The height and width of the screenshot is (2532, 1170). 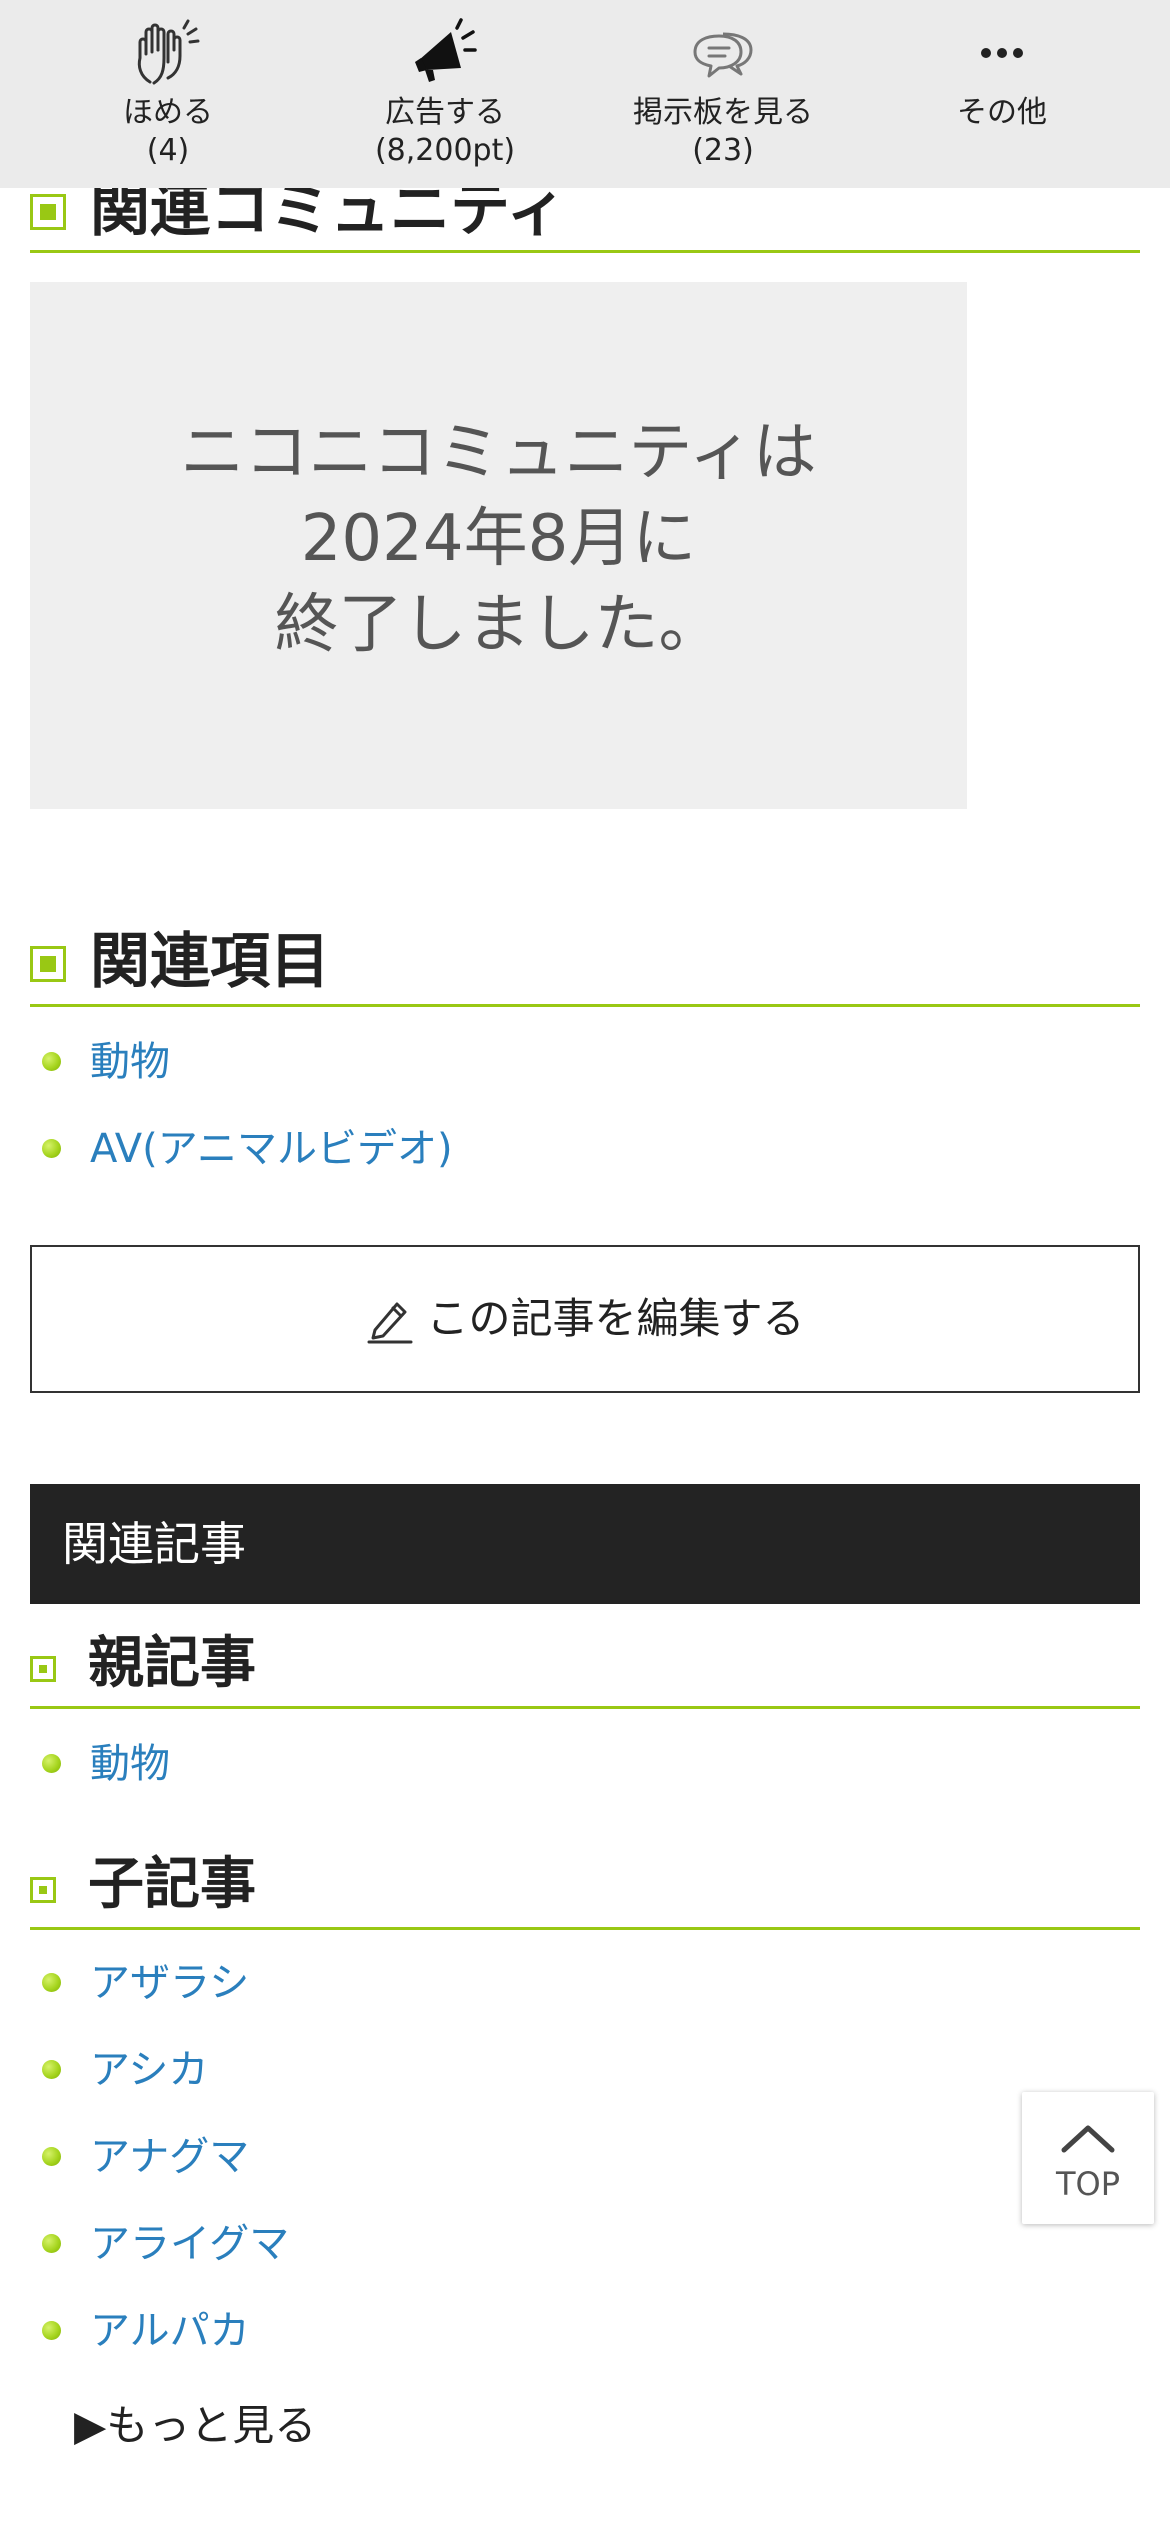 What do you see at coordinates (168, 112) in the screenshot?
I see `praise-label: ほめる` at bounding box center [168, 112].